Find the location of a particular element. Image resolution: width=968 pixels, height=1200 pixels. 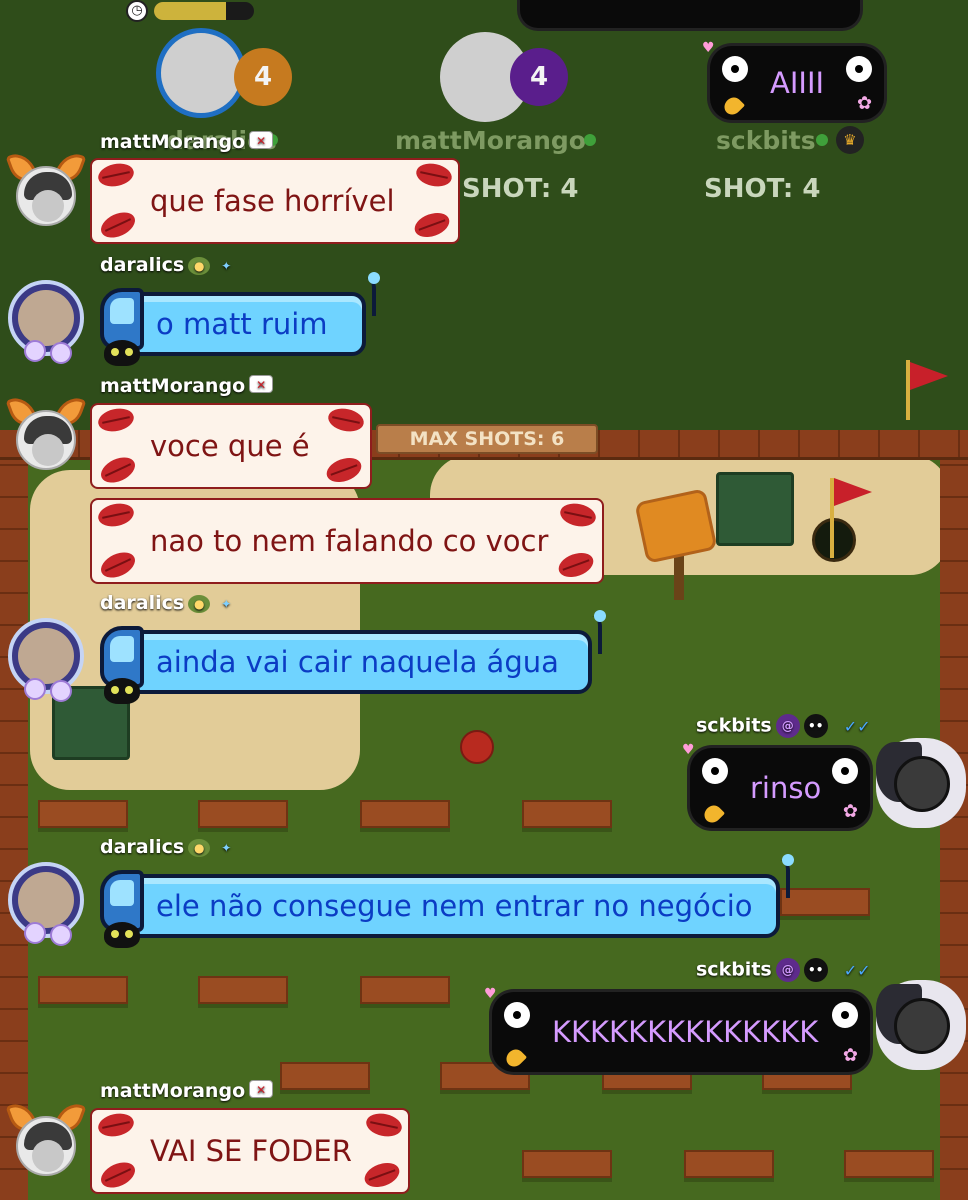

max-shots-sign: MAX SHOTS: 6 is located at coordinates (487, 439).